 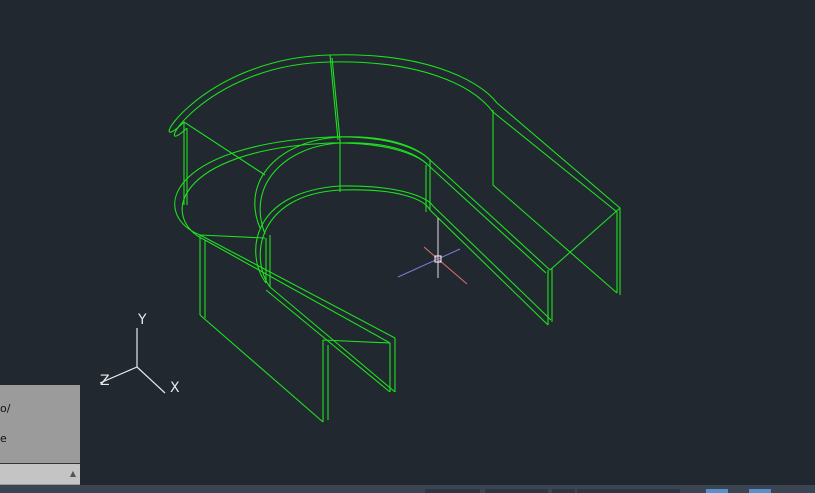 What do you see at coordinates (3, 438) in the screenshot?
I see `command-history-line: e` at bounding box center [3, 438].